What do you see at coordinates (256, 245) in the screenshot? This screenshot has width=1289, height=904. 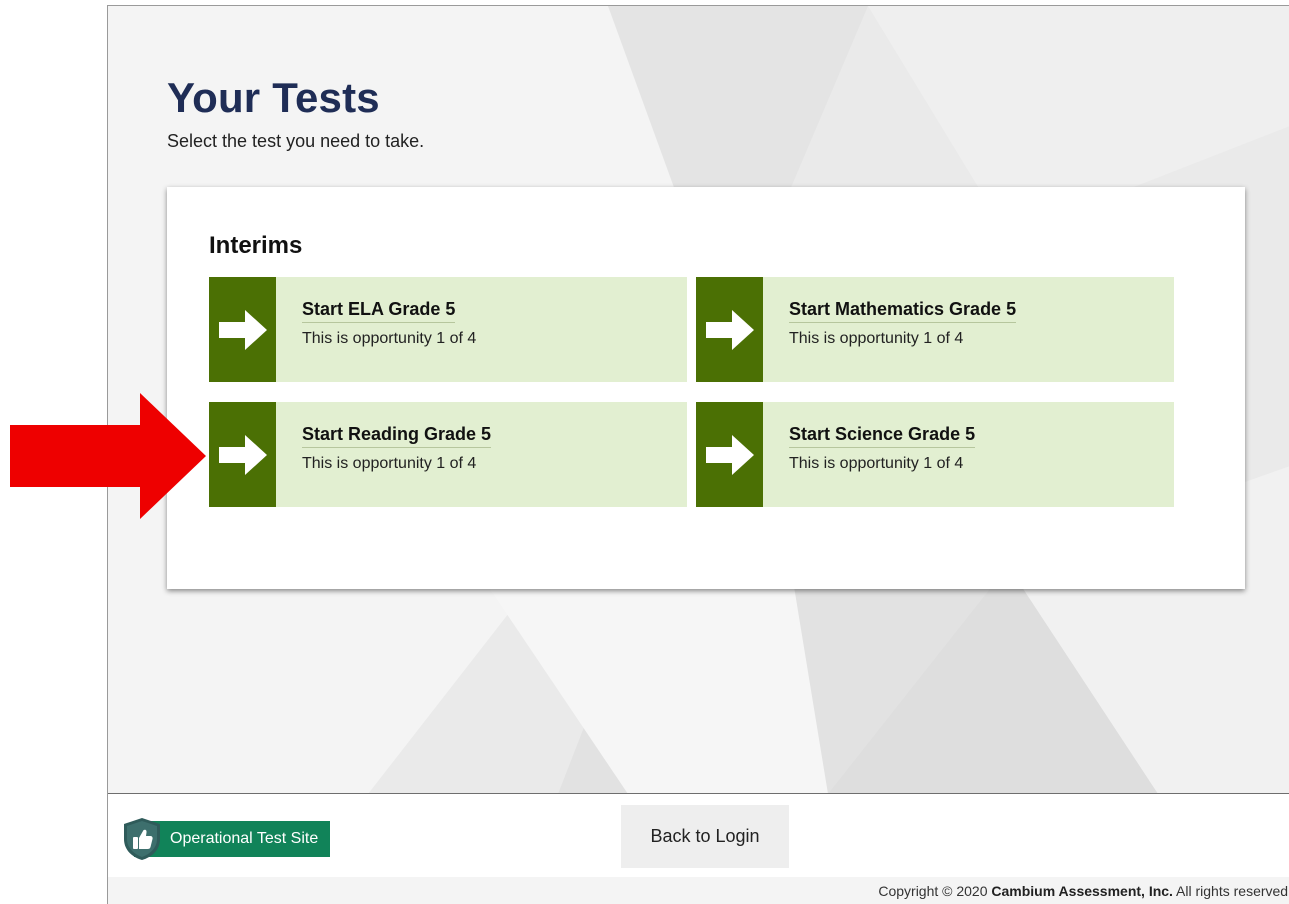 I see `section-heading: Interims` at bounding box center [256, 245].